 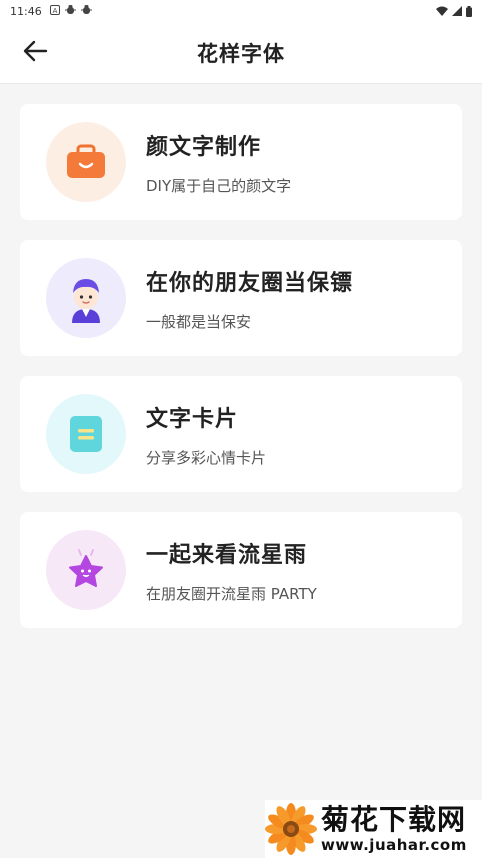 What do you see at coordinates (250, 283) in the screenshot?
I see `item-title: 在你的朋友圈当保镖` at bounding box center [250, 283].